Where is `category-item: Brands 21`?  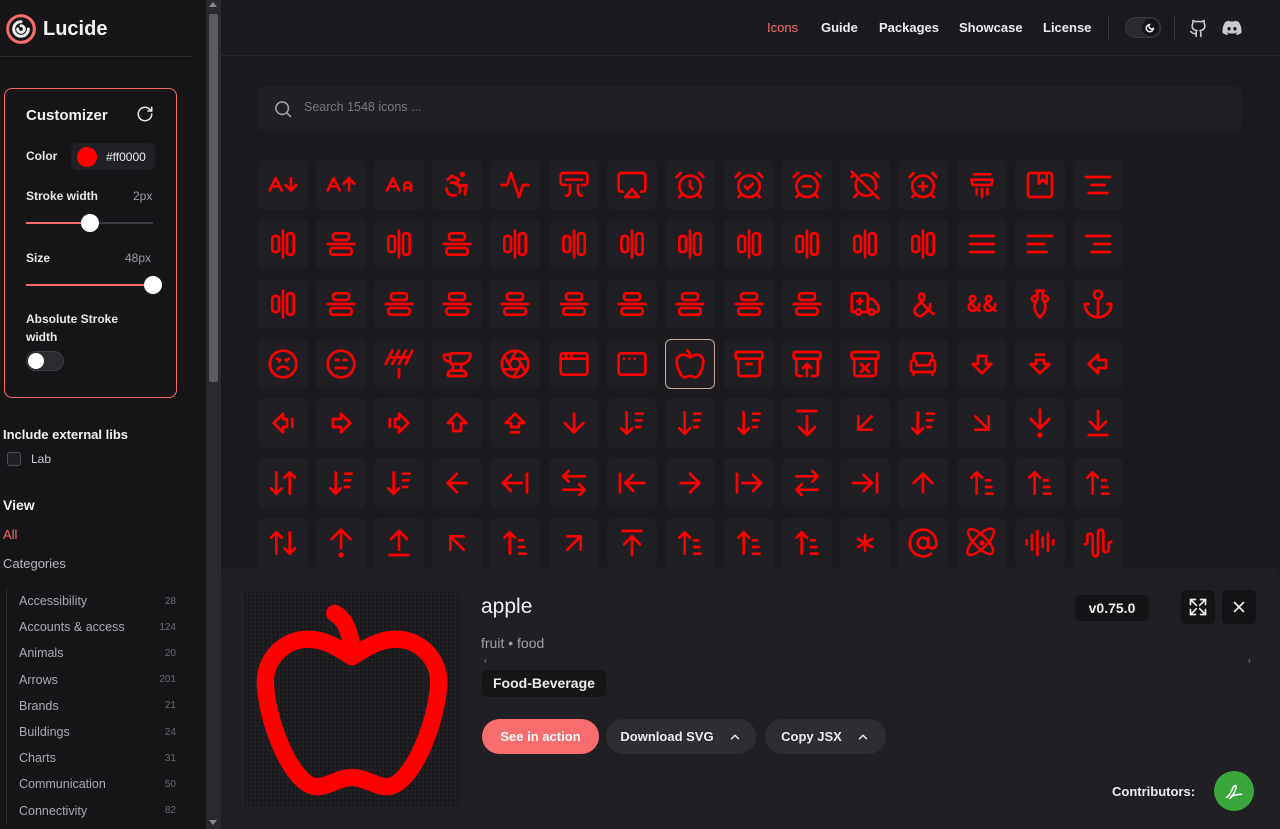
category-item: Brands 21 is located at coordinates (96, 706).